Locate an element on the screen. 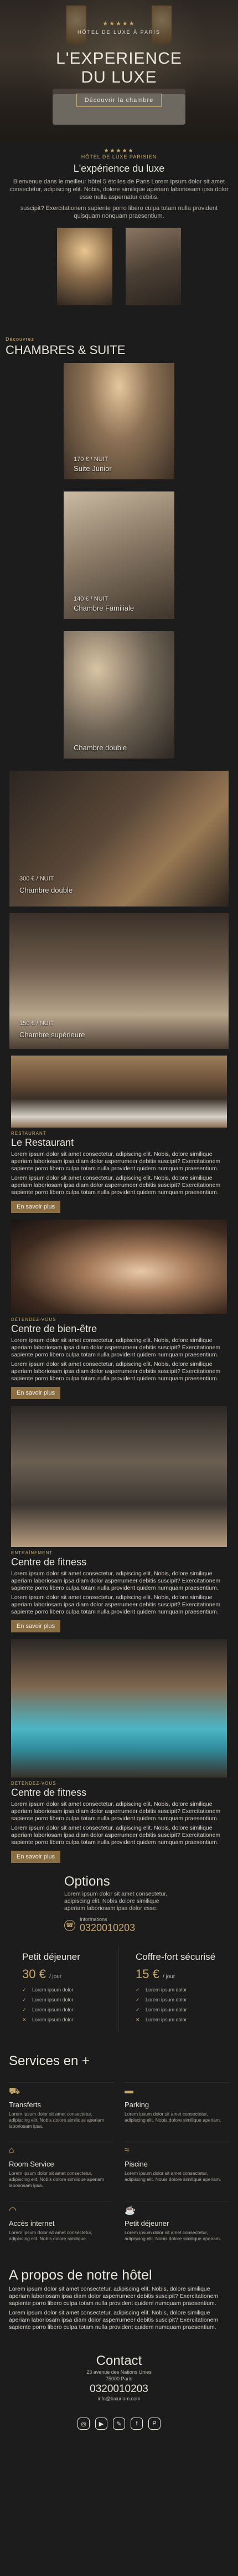  hero-kicker: HÔTEL DE LUXE À PARIS is located at coordinates (119, 32).